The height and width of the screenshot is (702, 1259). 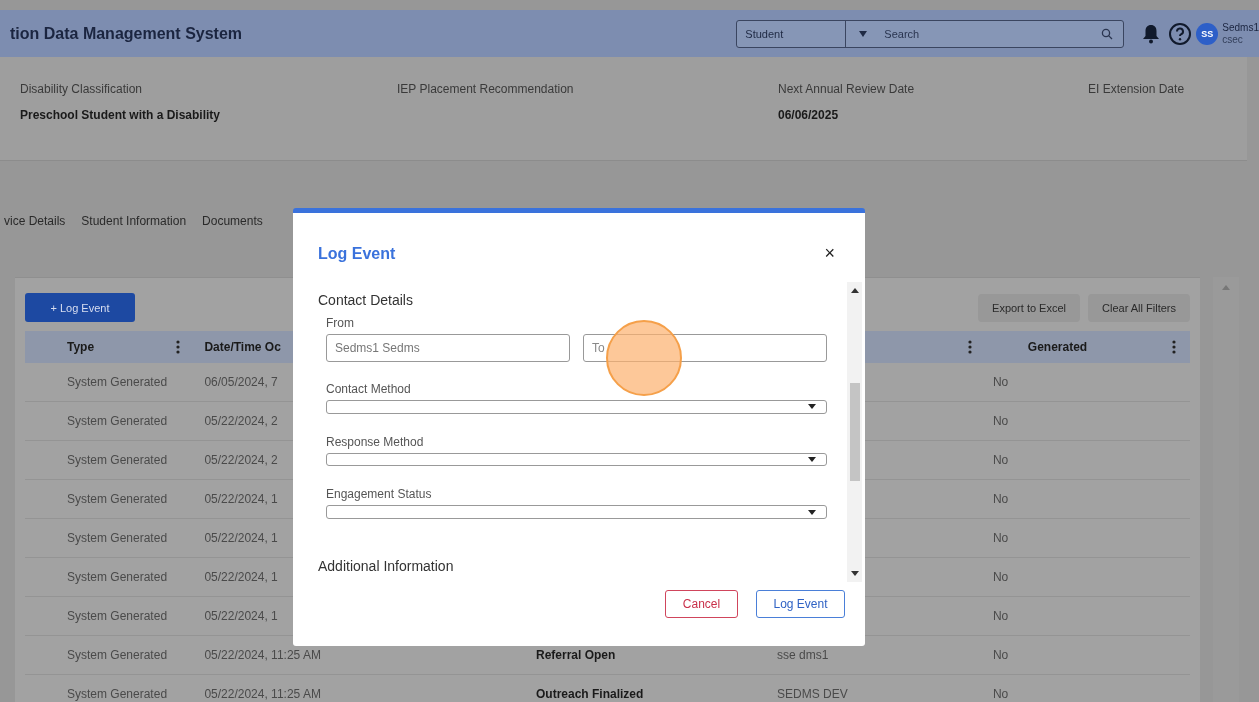 What do you see at coordinates (802, 655) in the screenshot?
I see `table-cell: sse dms1` at bounding box center [802, 655].